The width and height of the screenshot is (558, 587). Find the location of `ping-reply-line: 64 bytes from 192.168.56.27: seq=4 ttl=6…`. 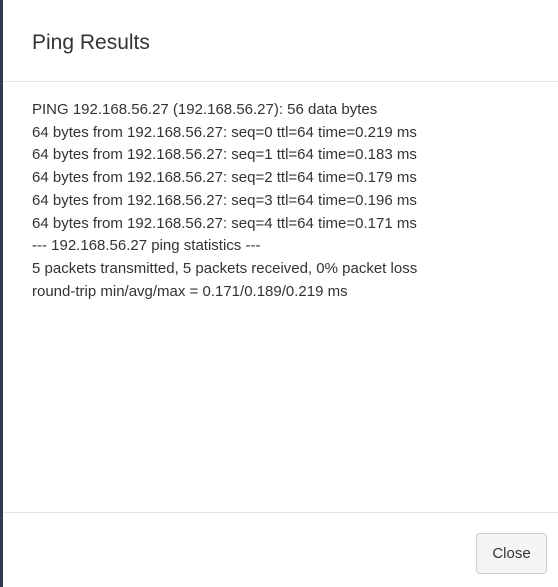

ping-reply-line: 64 bytes from 192.168.56.27: seq=4 ttl=6… is located at coordinates (224, 223).